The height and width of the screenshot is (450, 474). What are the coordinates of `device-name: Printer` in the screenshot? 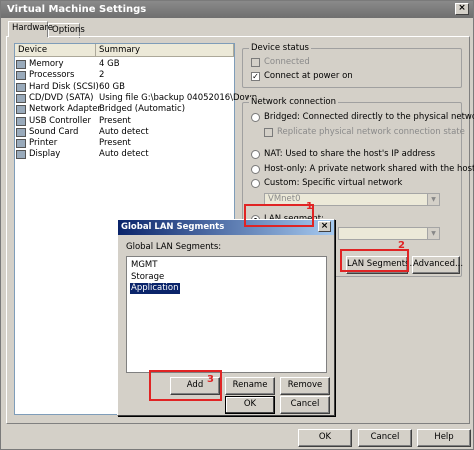 It's located at (43, 143).